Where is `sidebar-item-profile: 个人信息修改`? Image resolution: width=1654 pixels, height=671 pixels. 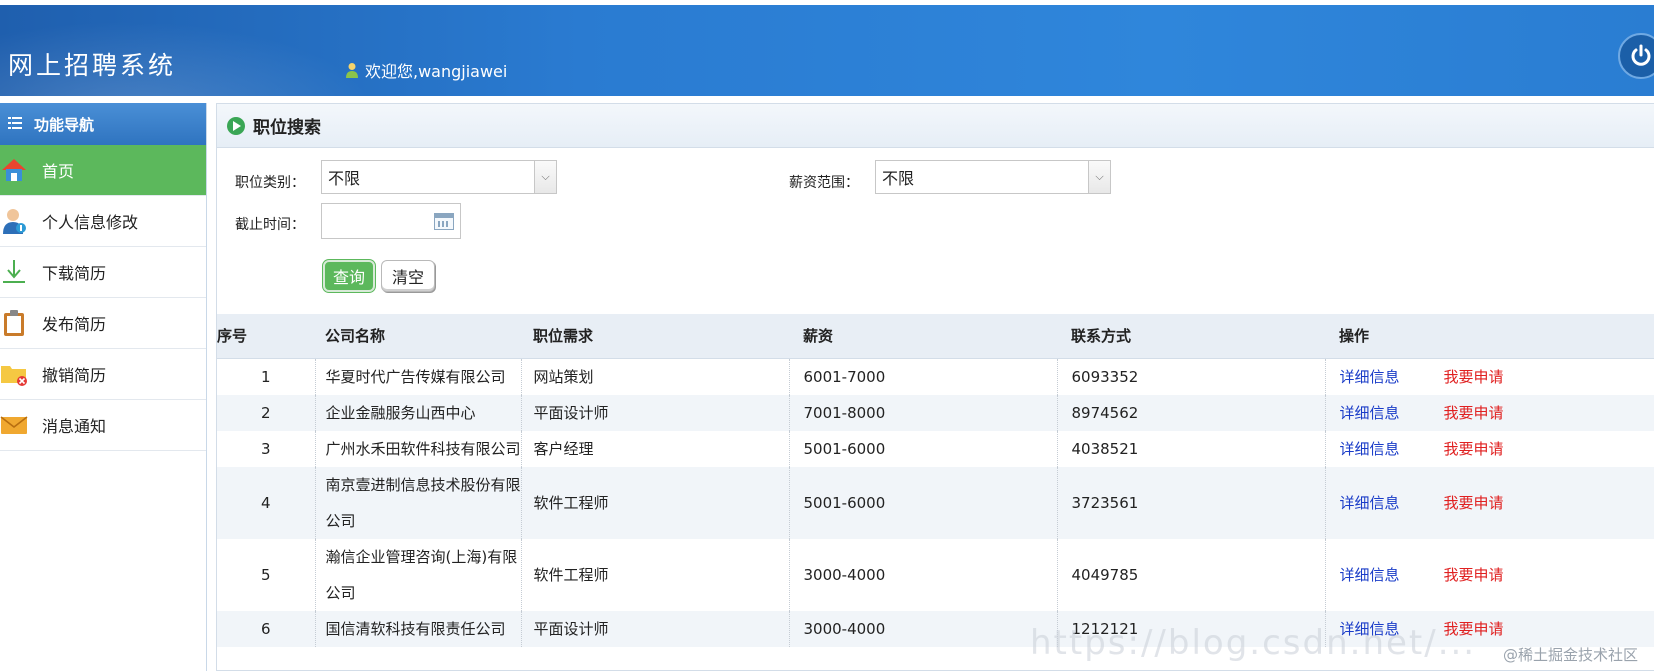 sidebar-item-profile: 个人信息修改 is located at coordinates (103, 221).